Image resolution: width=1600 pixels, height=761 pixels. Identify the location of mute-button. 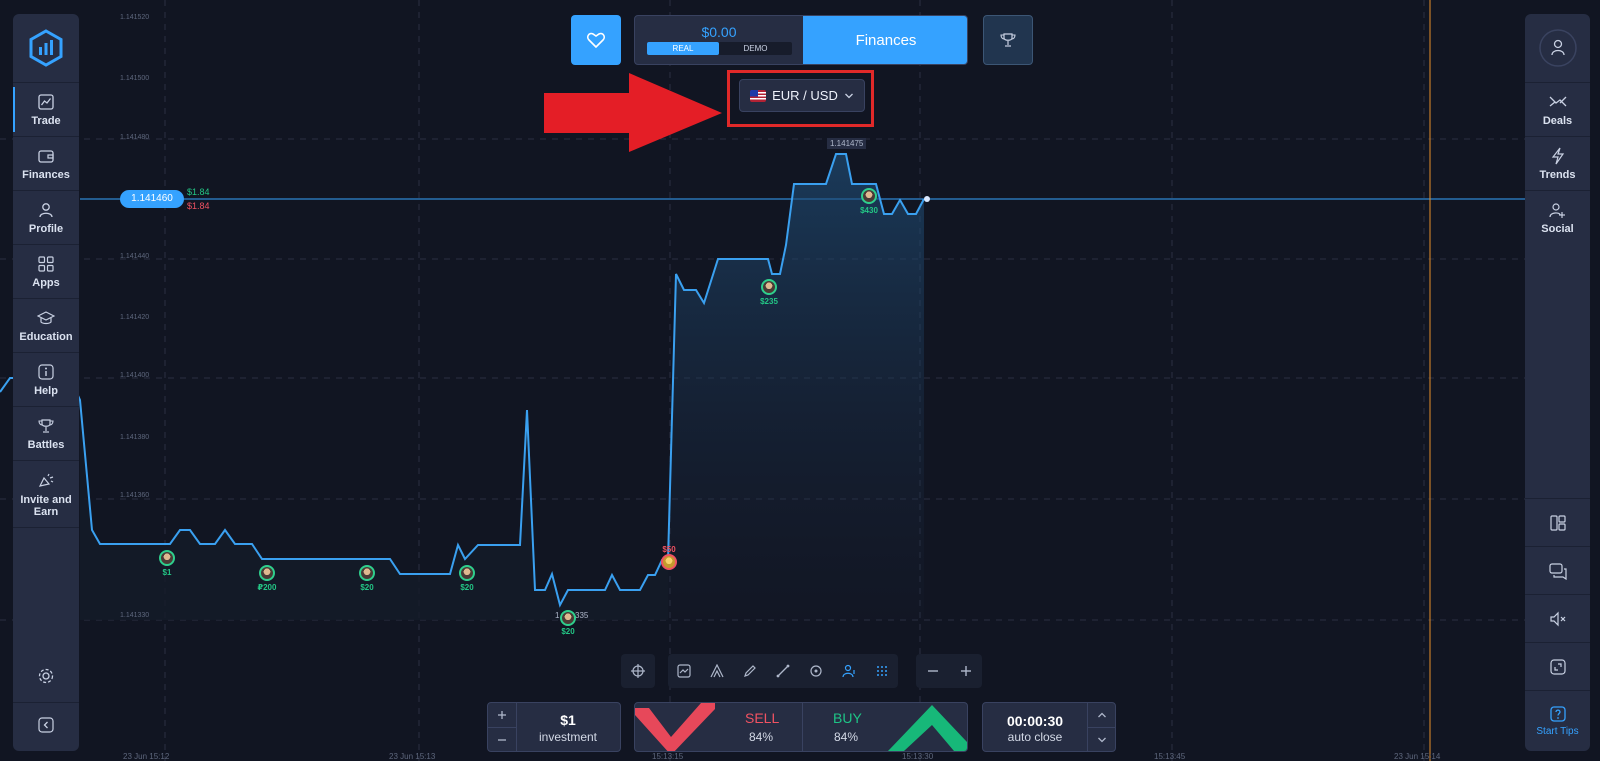
(1557, 618).